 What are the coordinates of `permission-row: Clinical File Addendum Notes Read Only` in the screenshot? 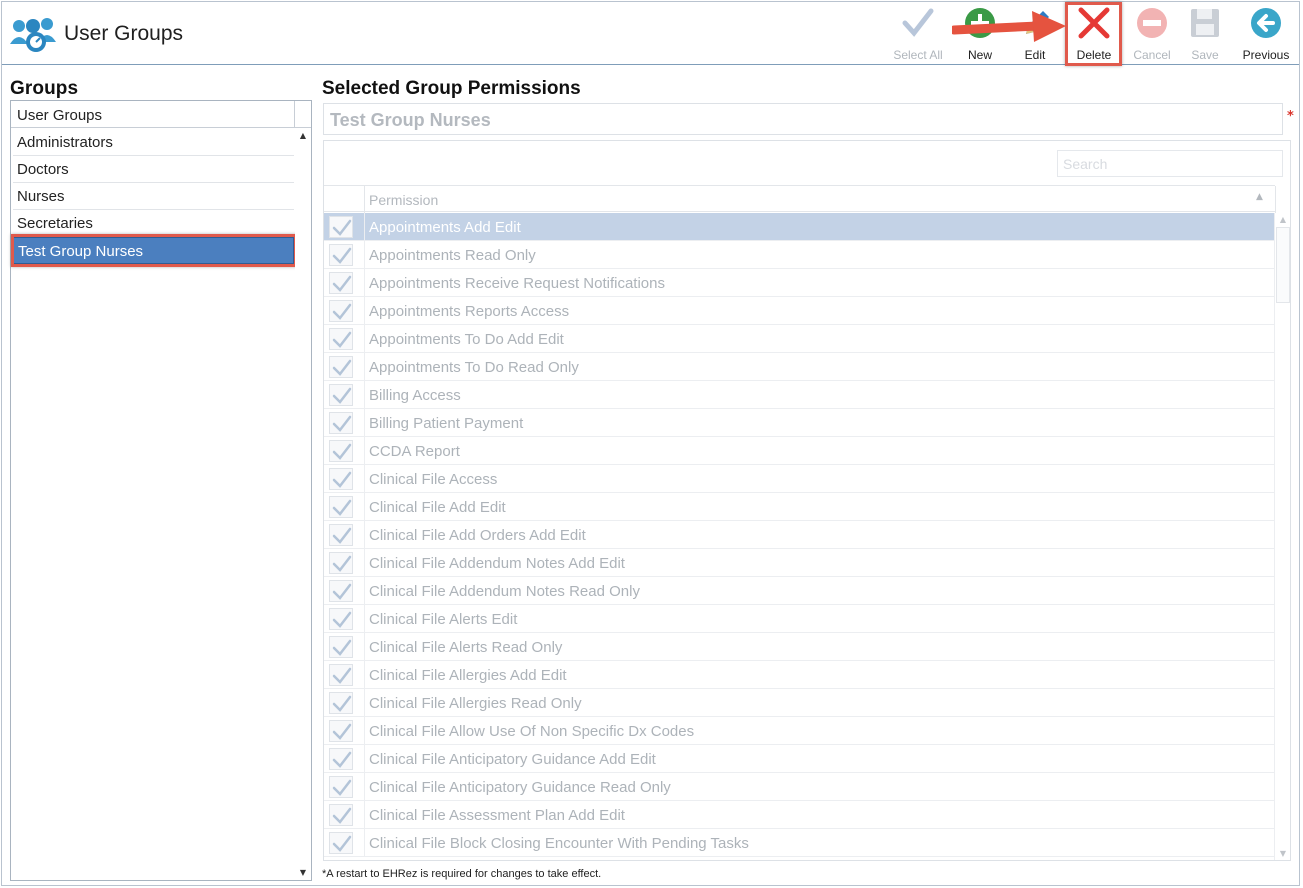 It's located at (799, 591).